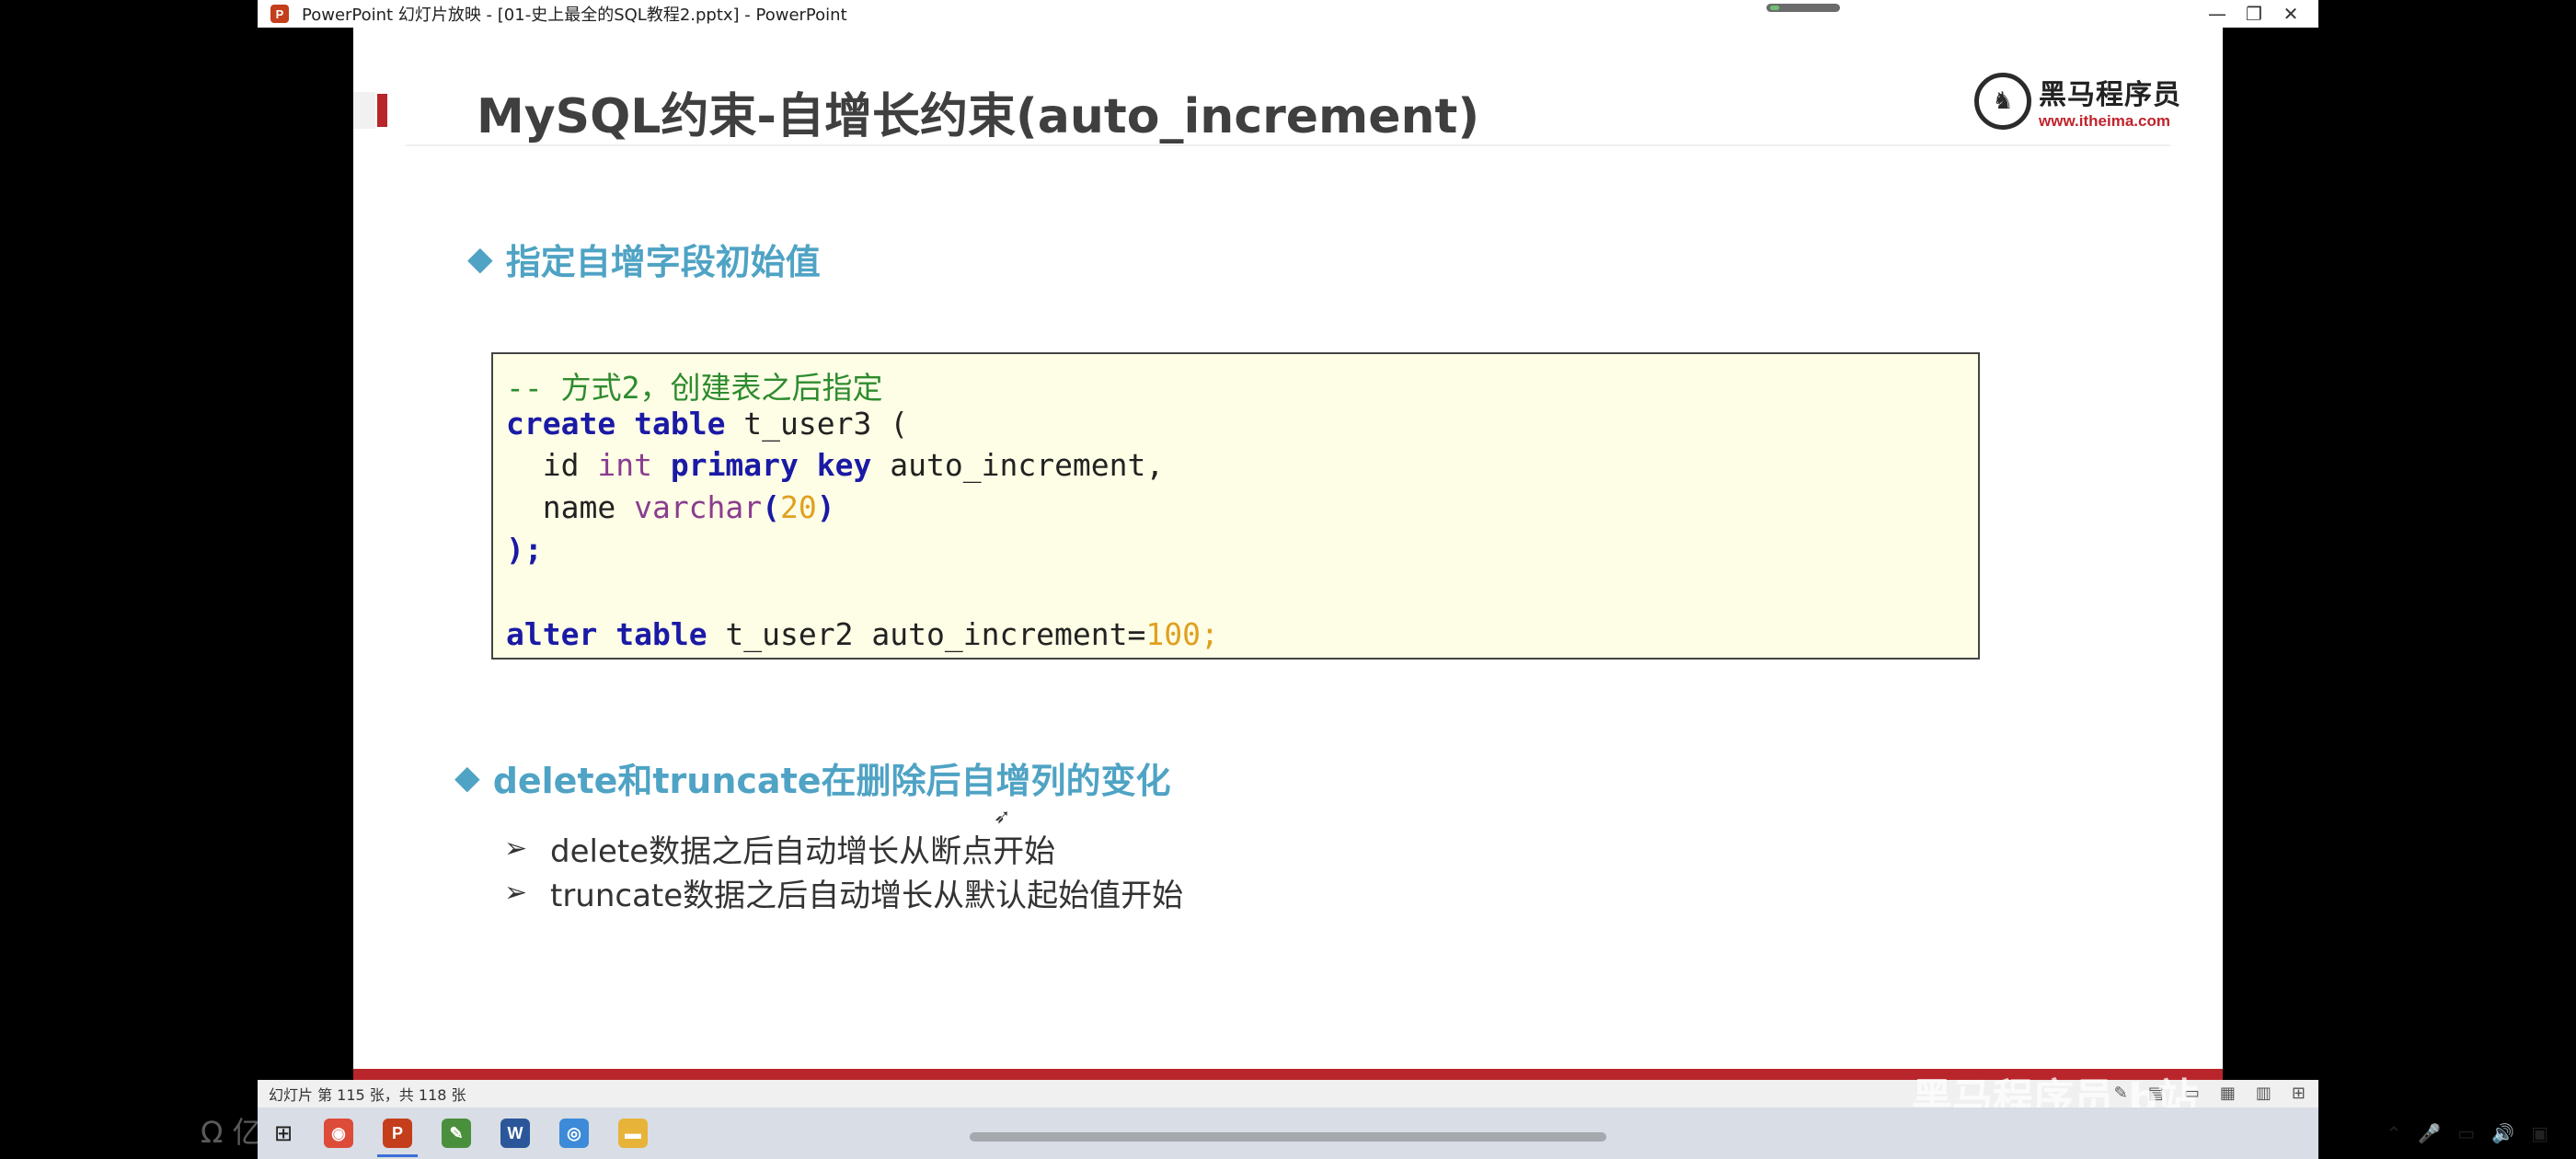 This screenshot has width=2576, height=1159. I want to click on taskbar-app-chrome: ◉, so click(338, 1133).